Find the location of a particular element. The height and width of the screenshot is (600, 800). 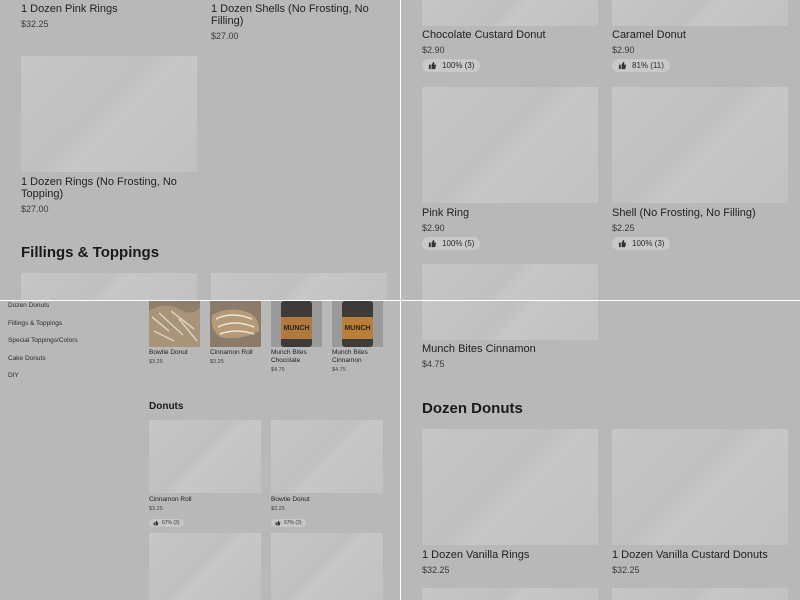

product-card: 1 Dozen Vanilla Rings $32.25 is located at coordinates (510, 502).